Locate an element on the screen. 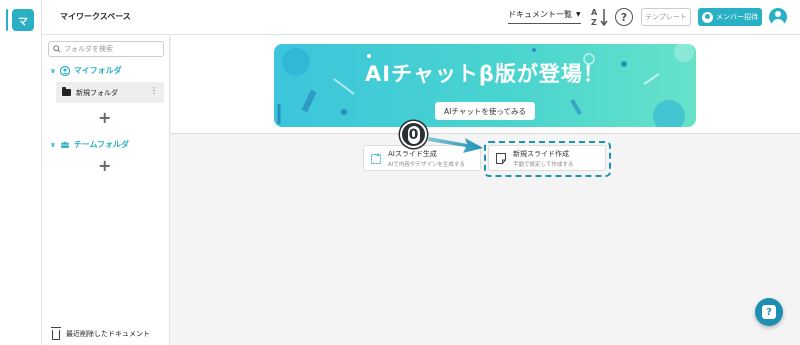  tutorial-step-badge: 0 is located at coordinates (413, 134).